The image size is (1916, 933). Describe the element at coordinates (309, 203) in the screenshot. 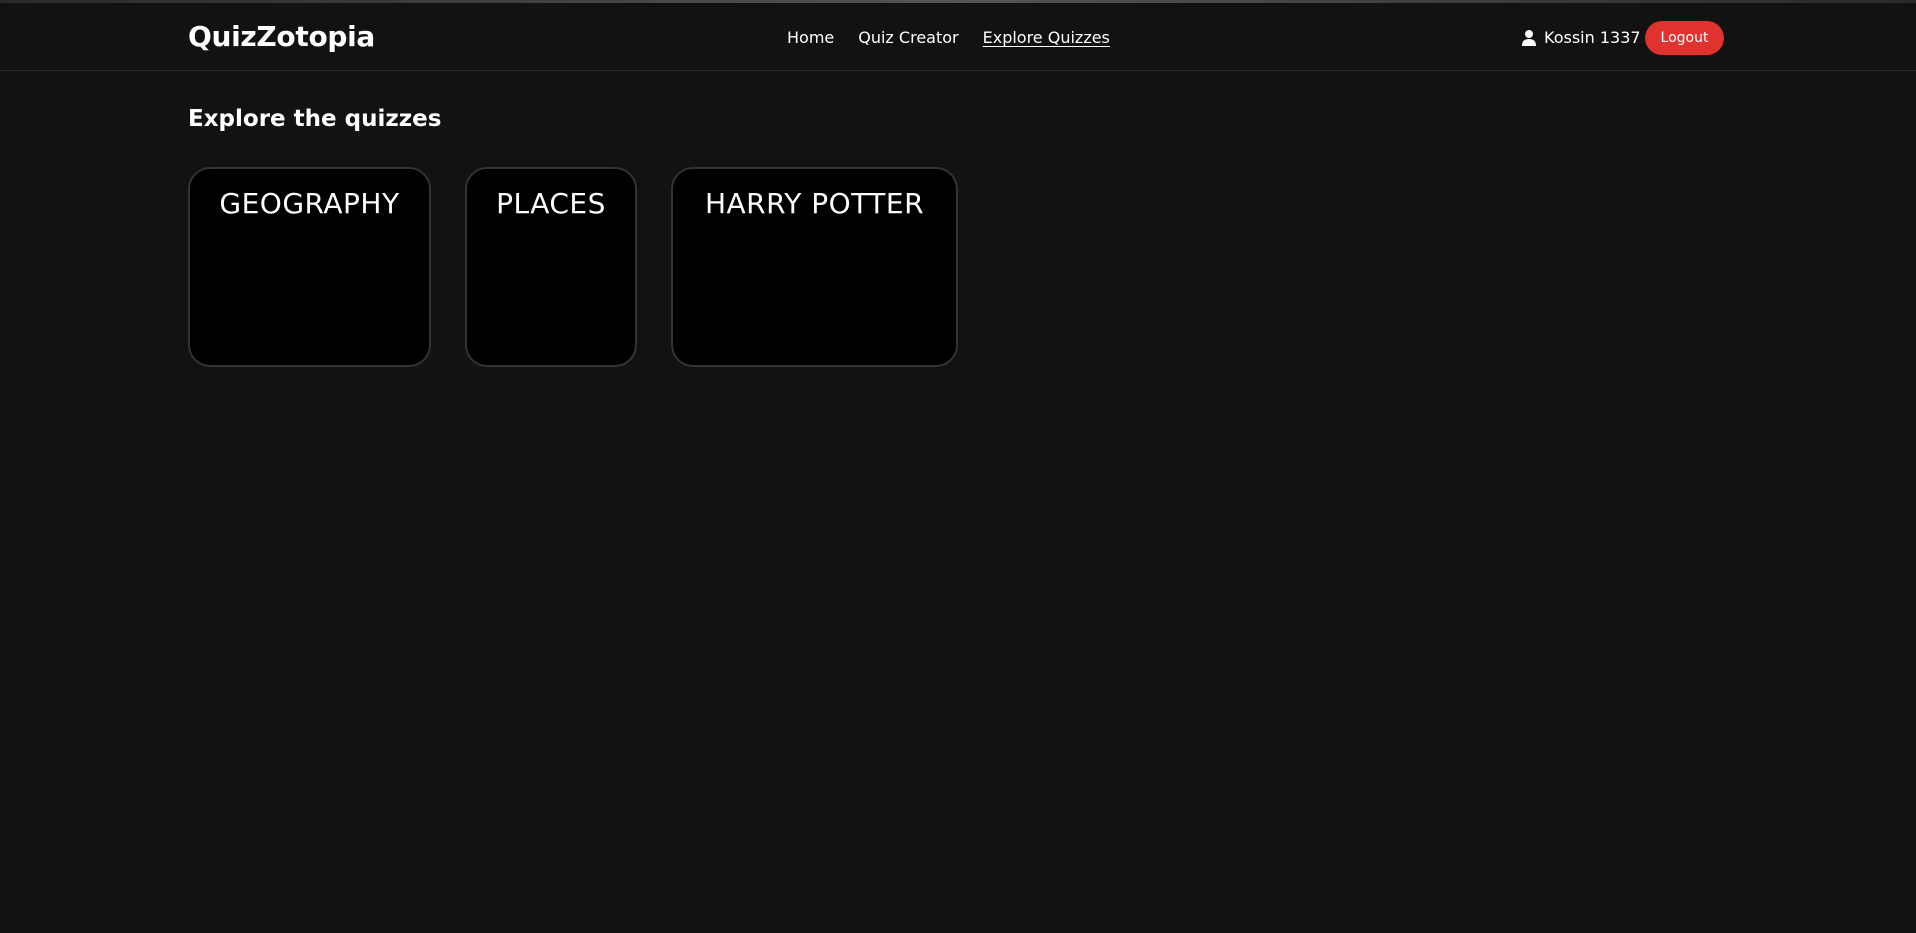

I see `quiz-card-title: GEOGRAPHY` at that location.